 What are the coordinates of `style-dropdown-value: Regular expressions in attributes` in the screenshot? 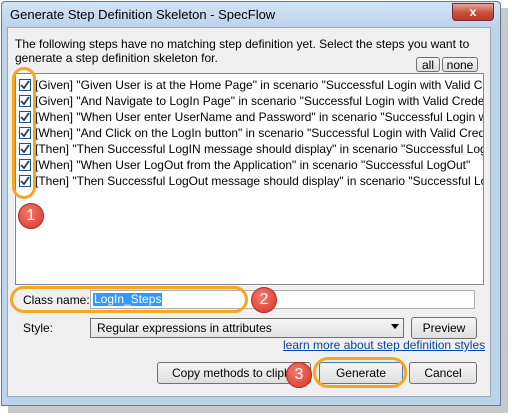 It's located at (184, 328).